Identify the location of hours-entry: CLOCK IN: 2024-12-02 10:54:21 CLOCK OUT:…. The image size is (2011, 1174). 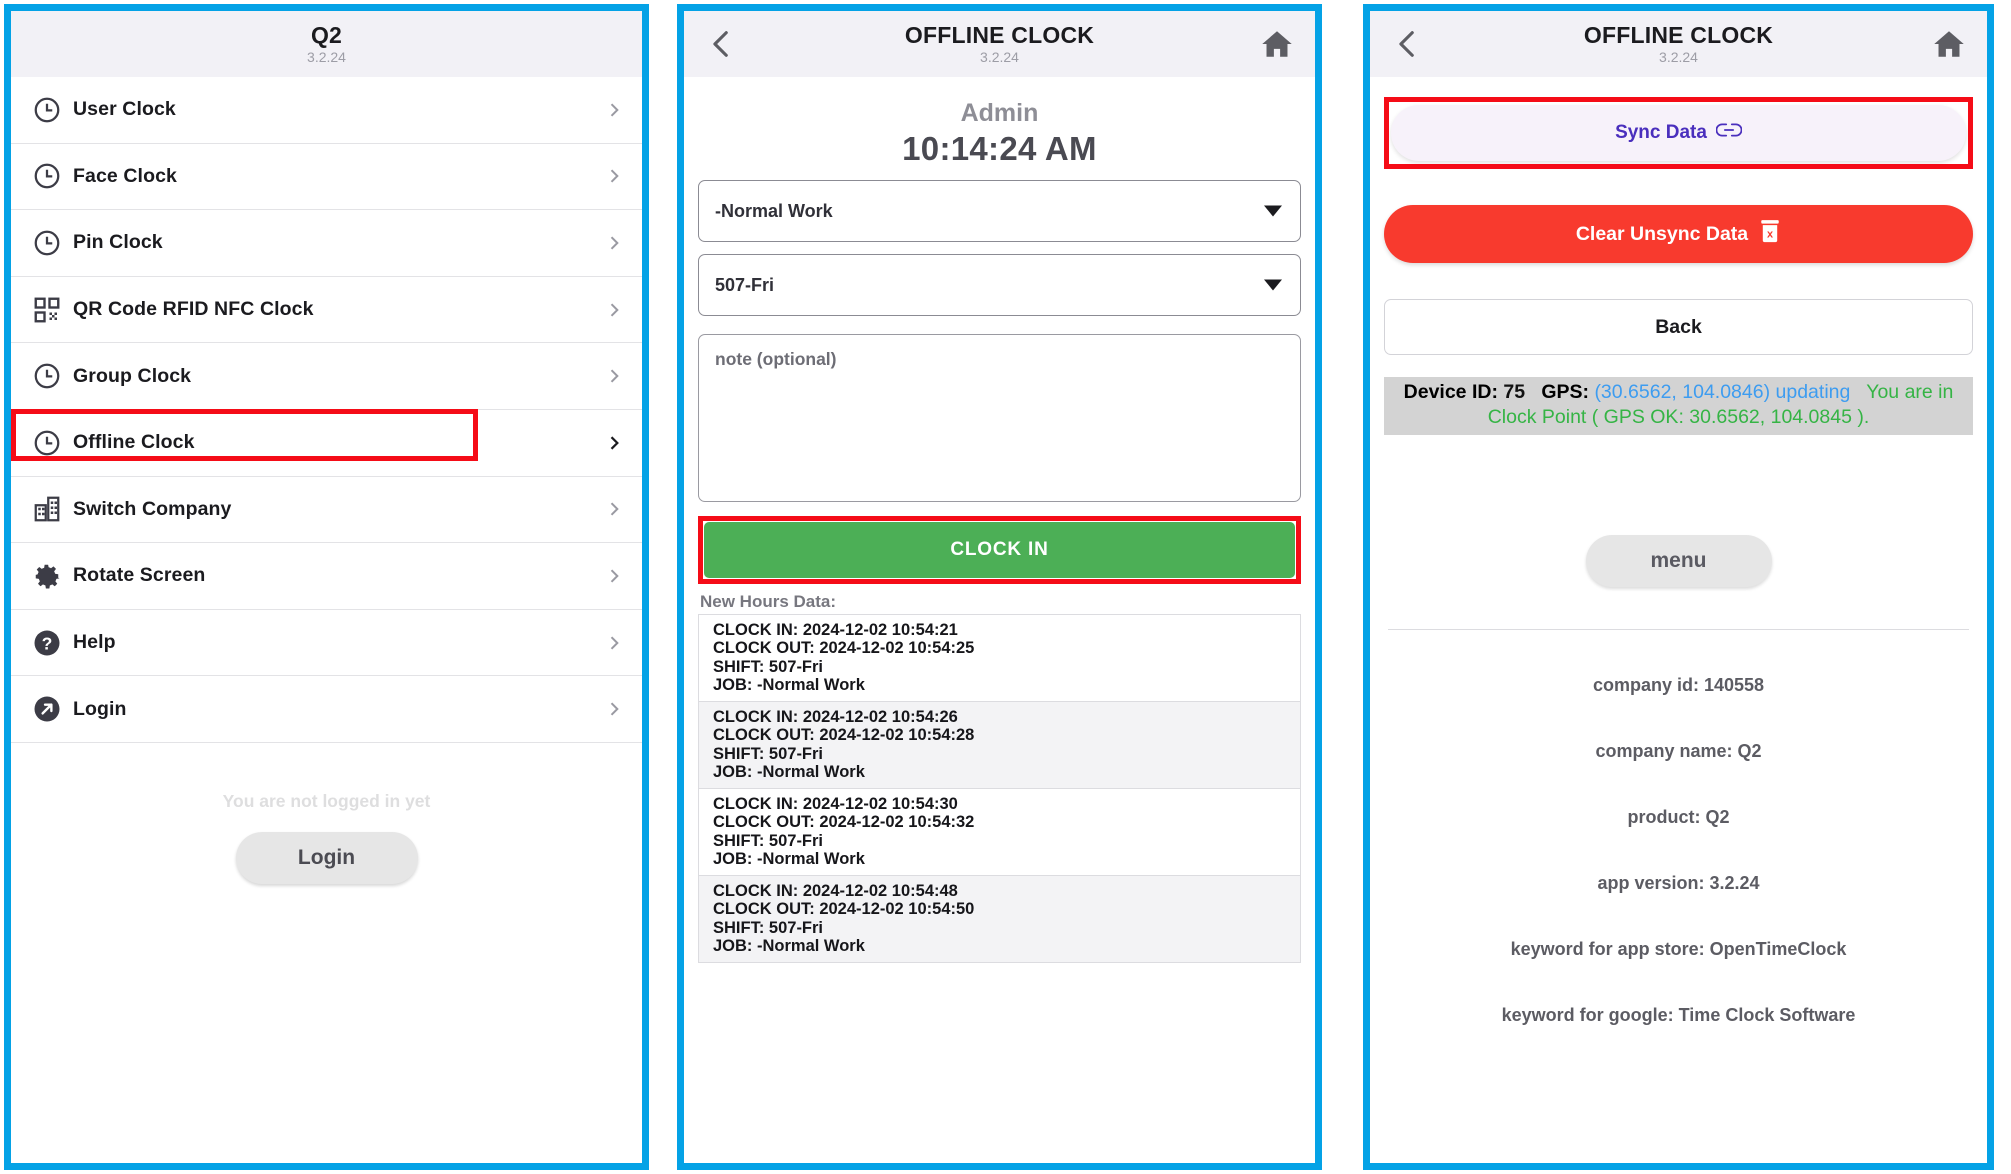
(999, 658).